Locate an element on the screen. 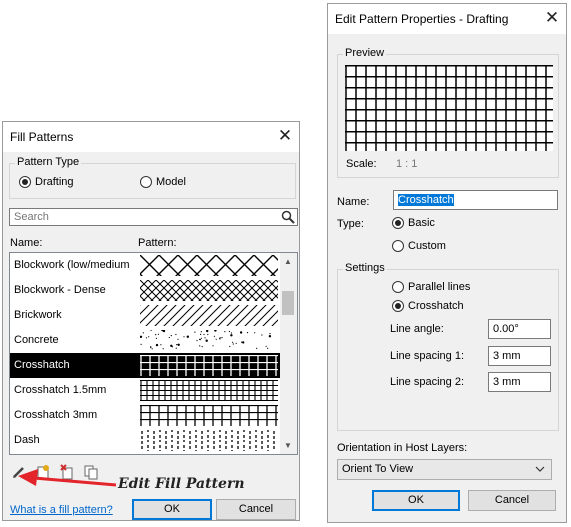 The height and width of the screenshot is (527, 571). orientation-label: Orientation in Host Layers: is located at coordinates (402, 448).